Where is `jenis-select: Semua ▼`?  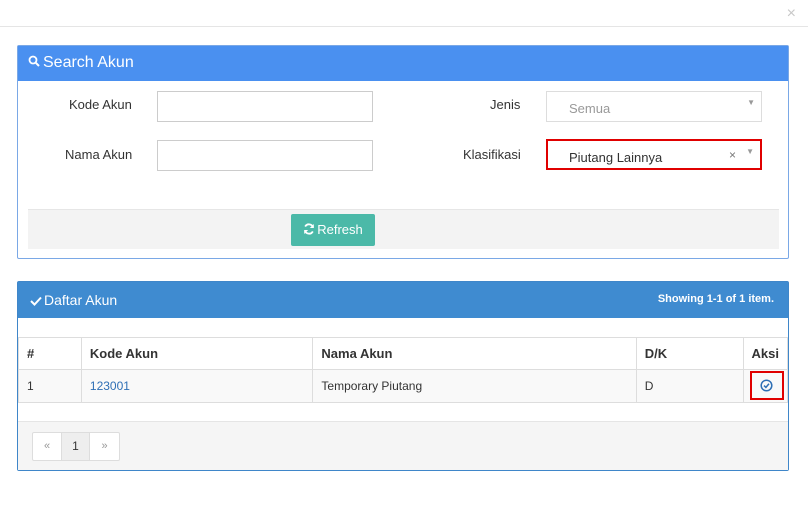 jenis-select: Semua ▼ is located at coordinates (654, 106).